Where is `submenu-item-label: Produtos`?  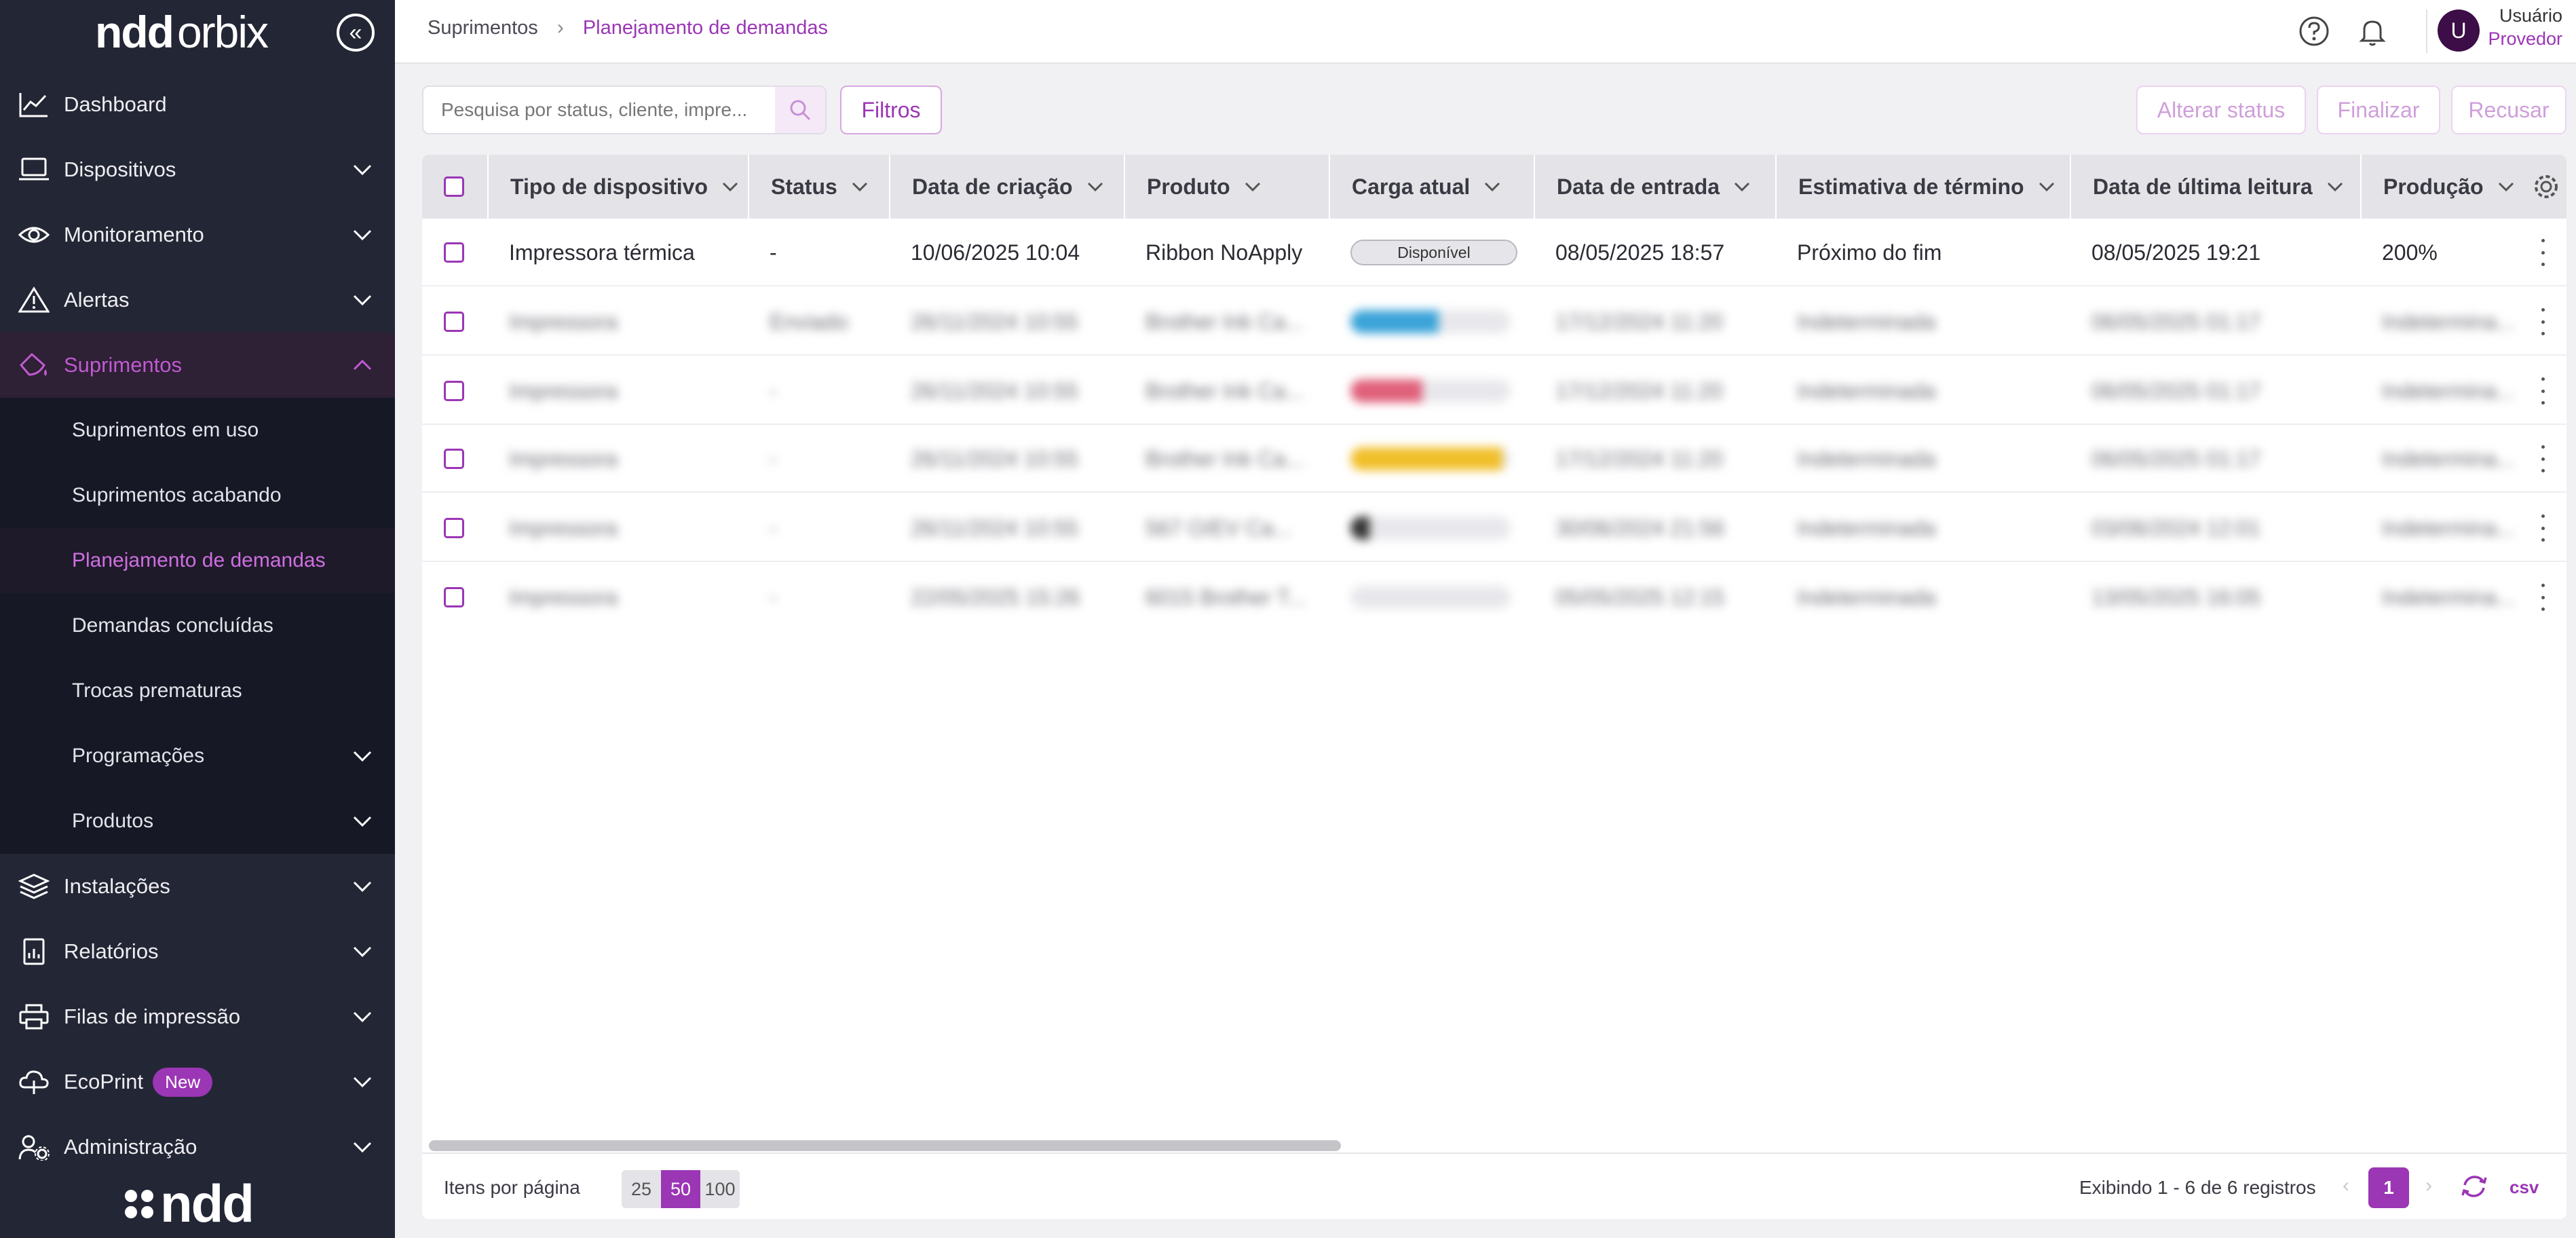 submenu-item-label: Produtos is located at coordinates (113, 821).